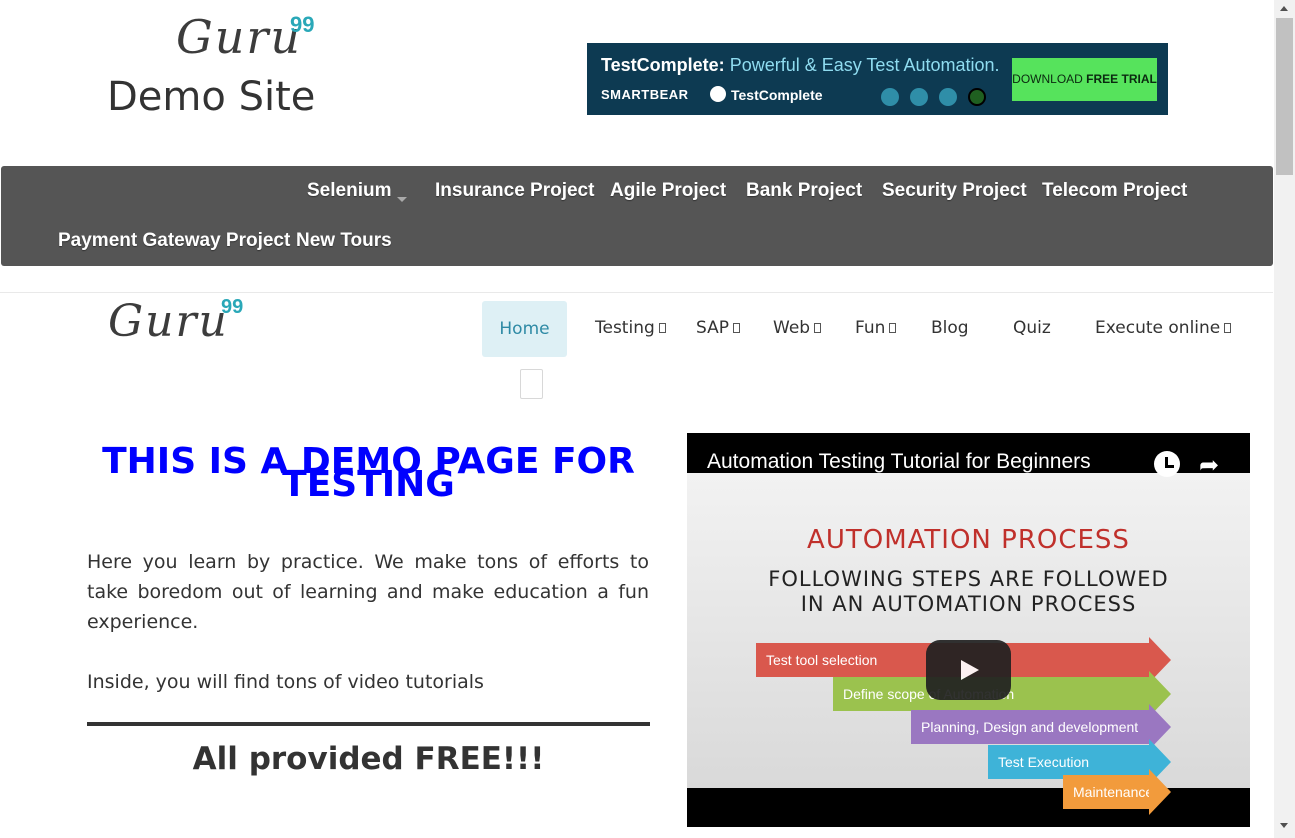 The width and height of the screenshot is (1295, 838). Describe the element at coordinates (870, 328) in the screenshot. I see `tab-fun-label: Fun` at that location.